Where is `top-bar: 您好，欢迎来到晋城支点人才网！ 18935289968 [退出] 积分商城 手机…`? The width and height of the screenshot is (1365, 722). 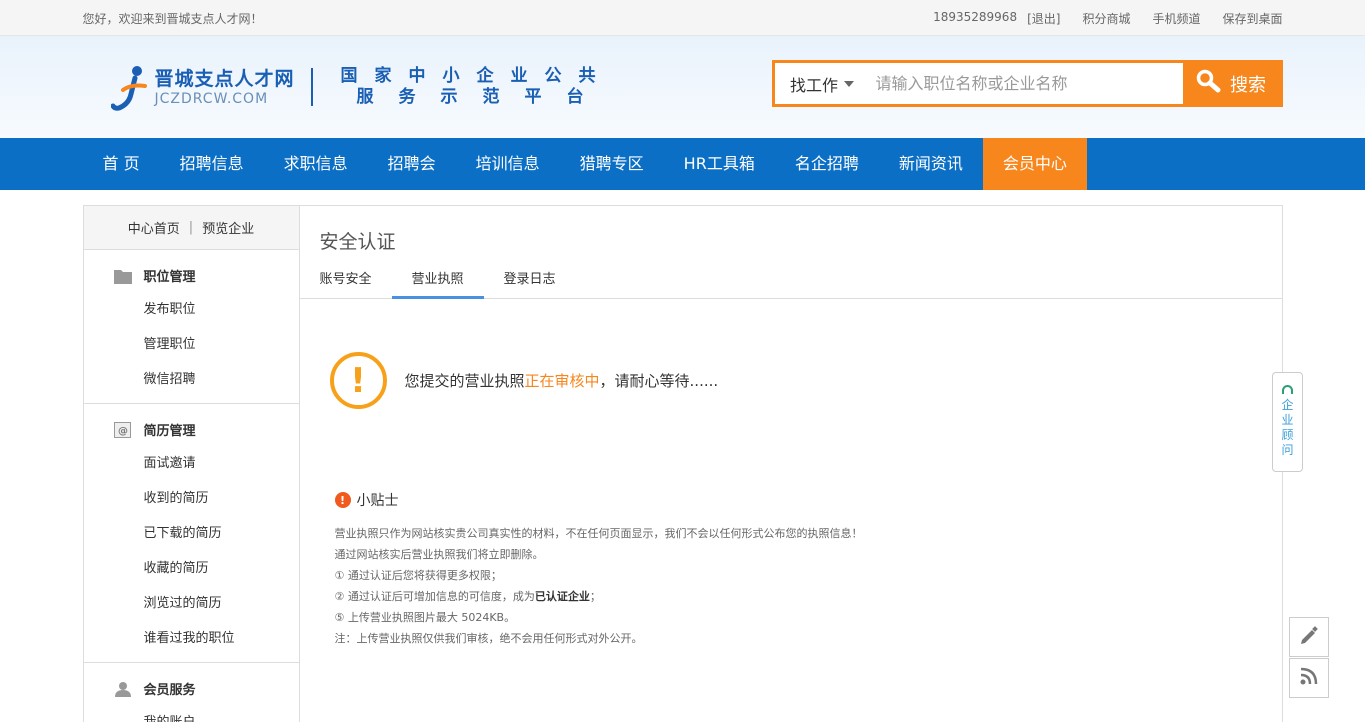 top-bar: 您好，欢迎来到晋城支点人才网！ 18935289968 [退出] 积分商城 手机… is located at coordinates (682, 18).